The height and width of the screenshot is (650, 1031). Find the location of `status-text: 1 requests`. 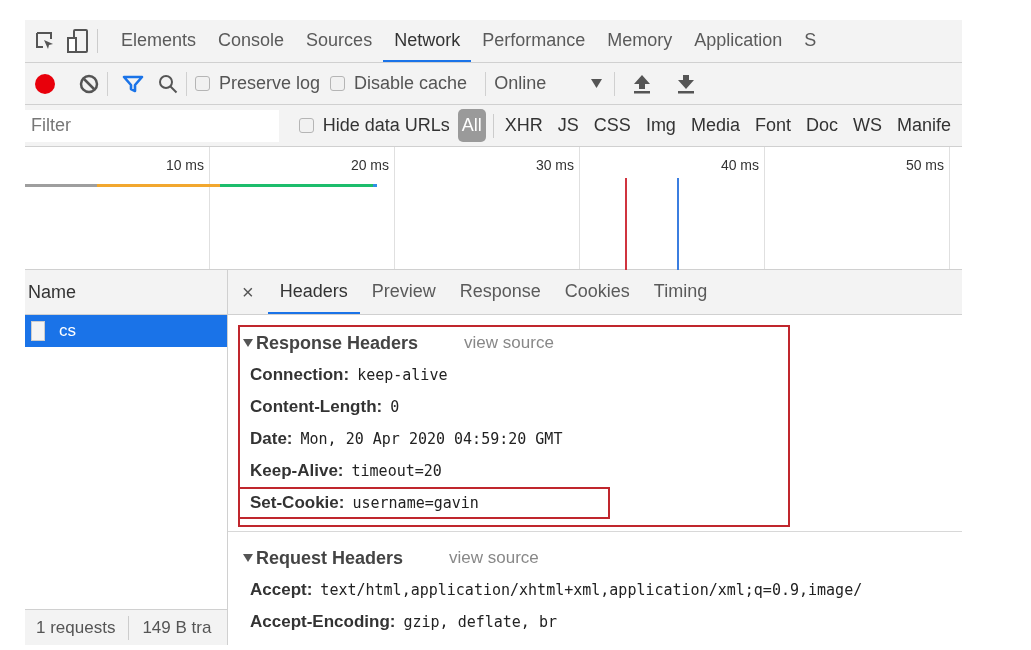

status-text: 1 requests is located at coordinates (75, 627).